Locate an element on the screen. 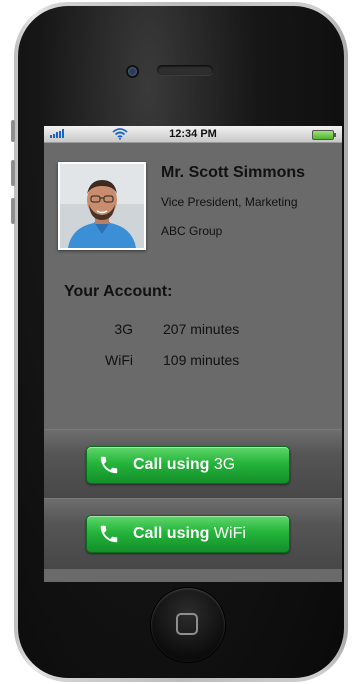 The image size is (360, 684). volume-down-button is located at coordinates (13, 211).